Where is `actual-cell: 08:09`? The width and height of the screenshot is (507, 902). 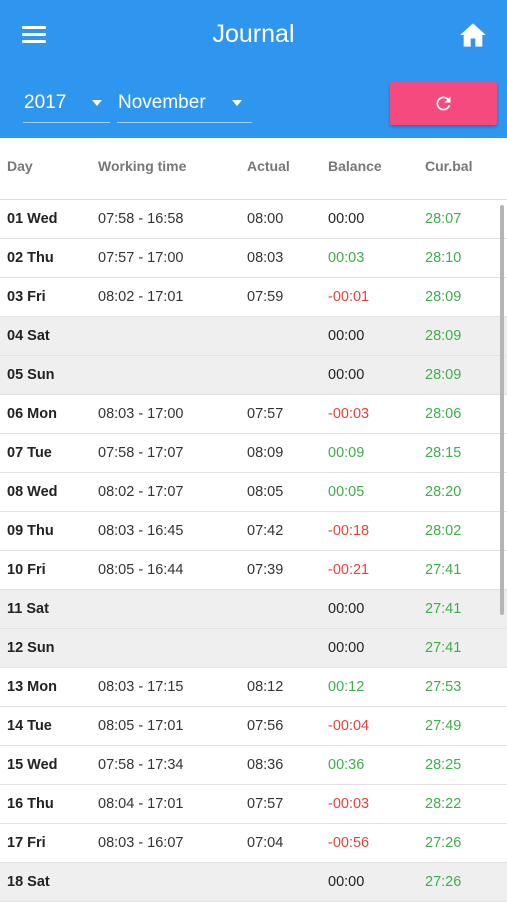 actual-cell: 08:09 is located at coordinates (265, 453).